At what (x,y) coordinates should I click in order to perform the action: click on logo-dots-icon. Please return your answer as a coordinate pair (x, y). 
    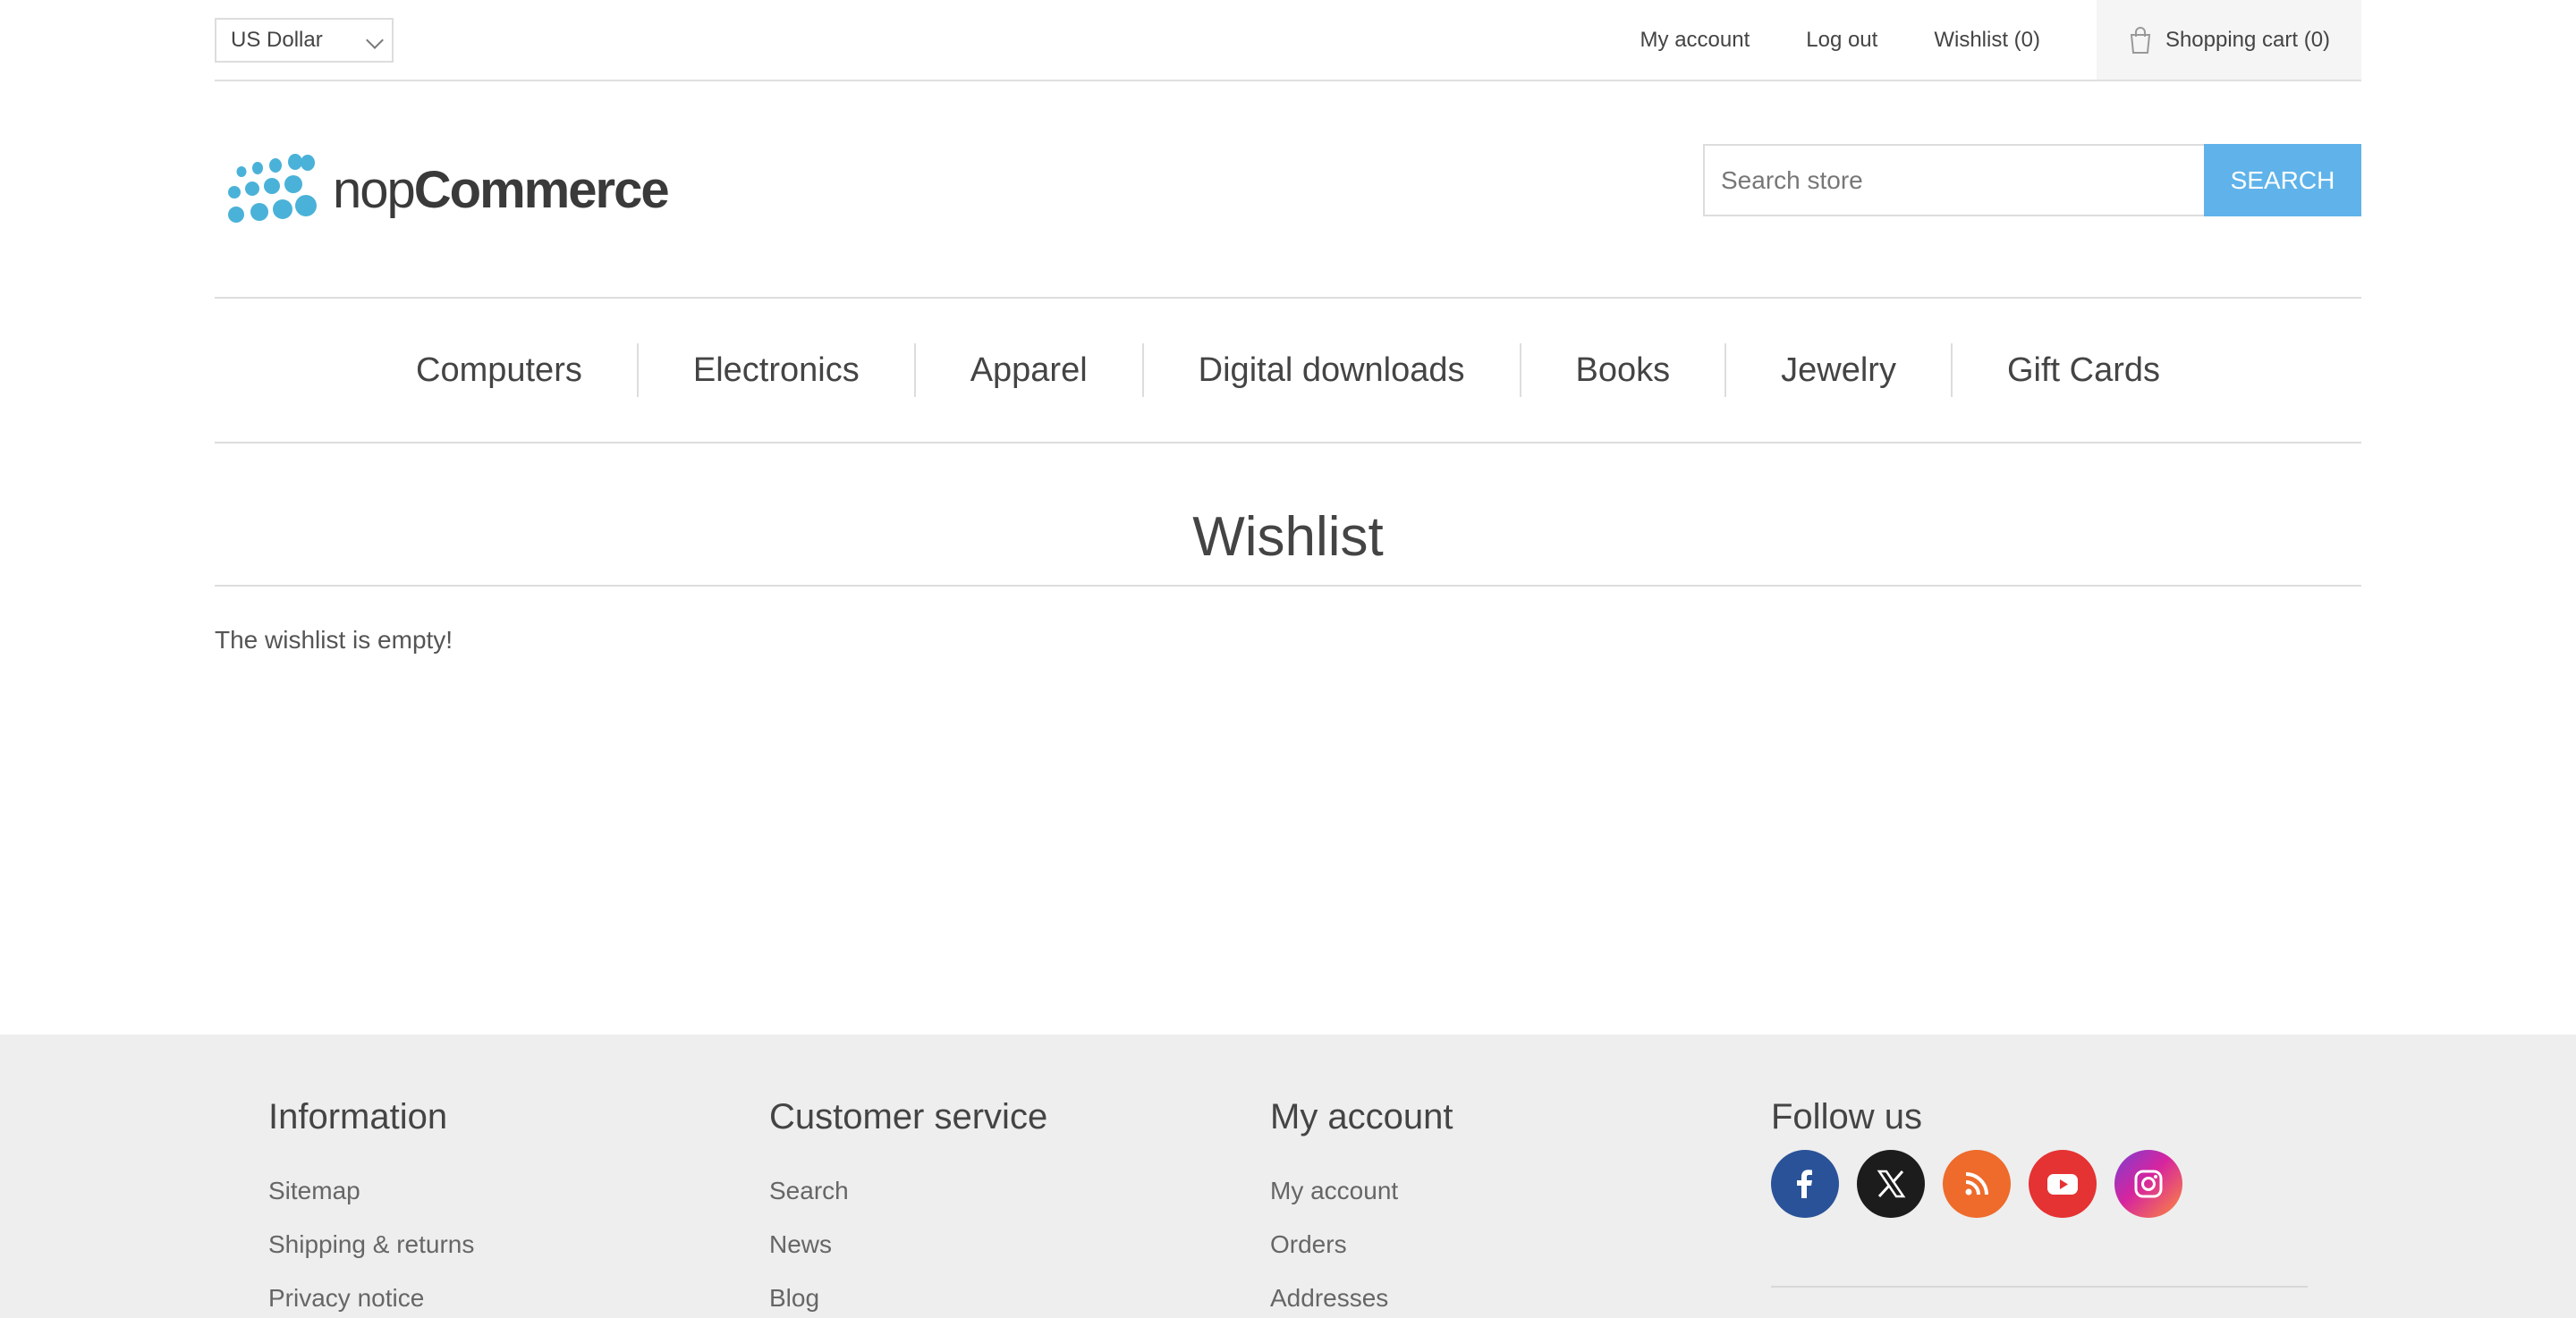
    Looking at the image, I should click on (272, 188).